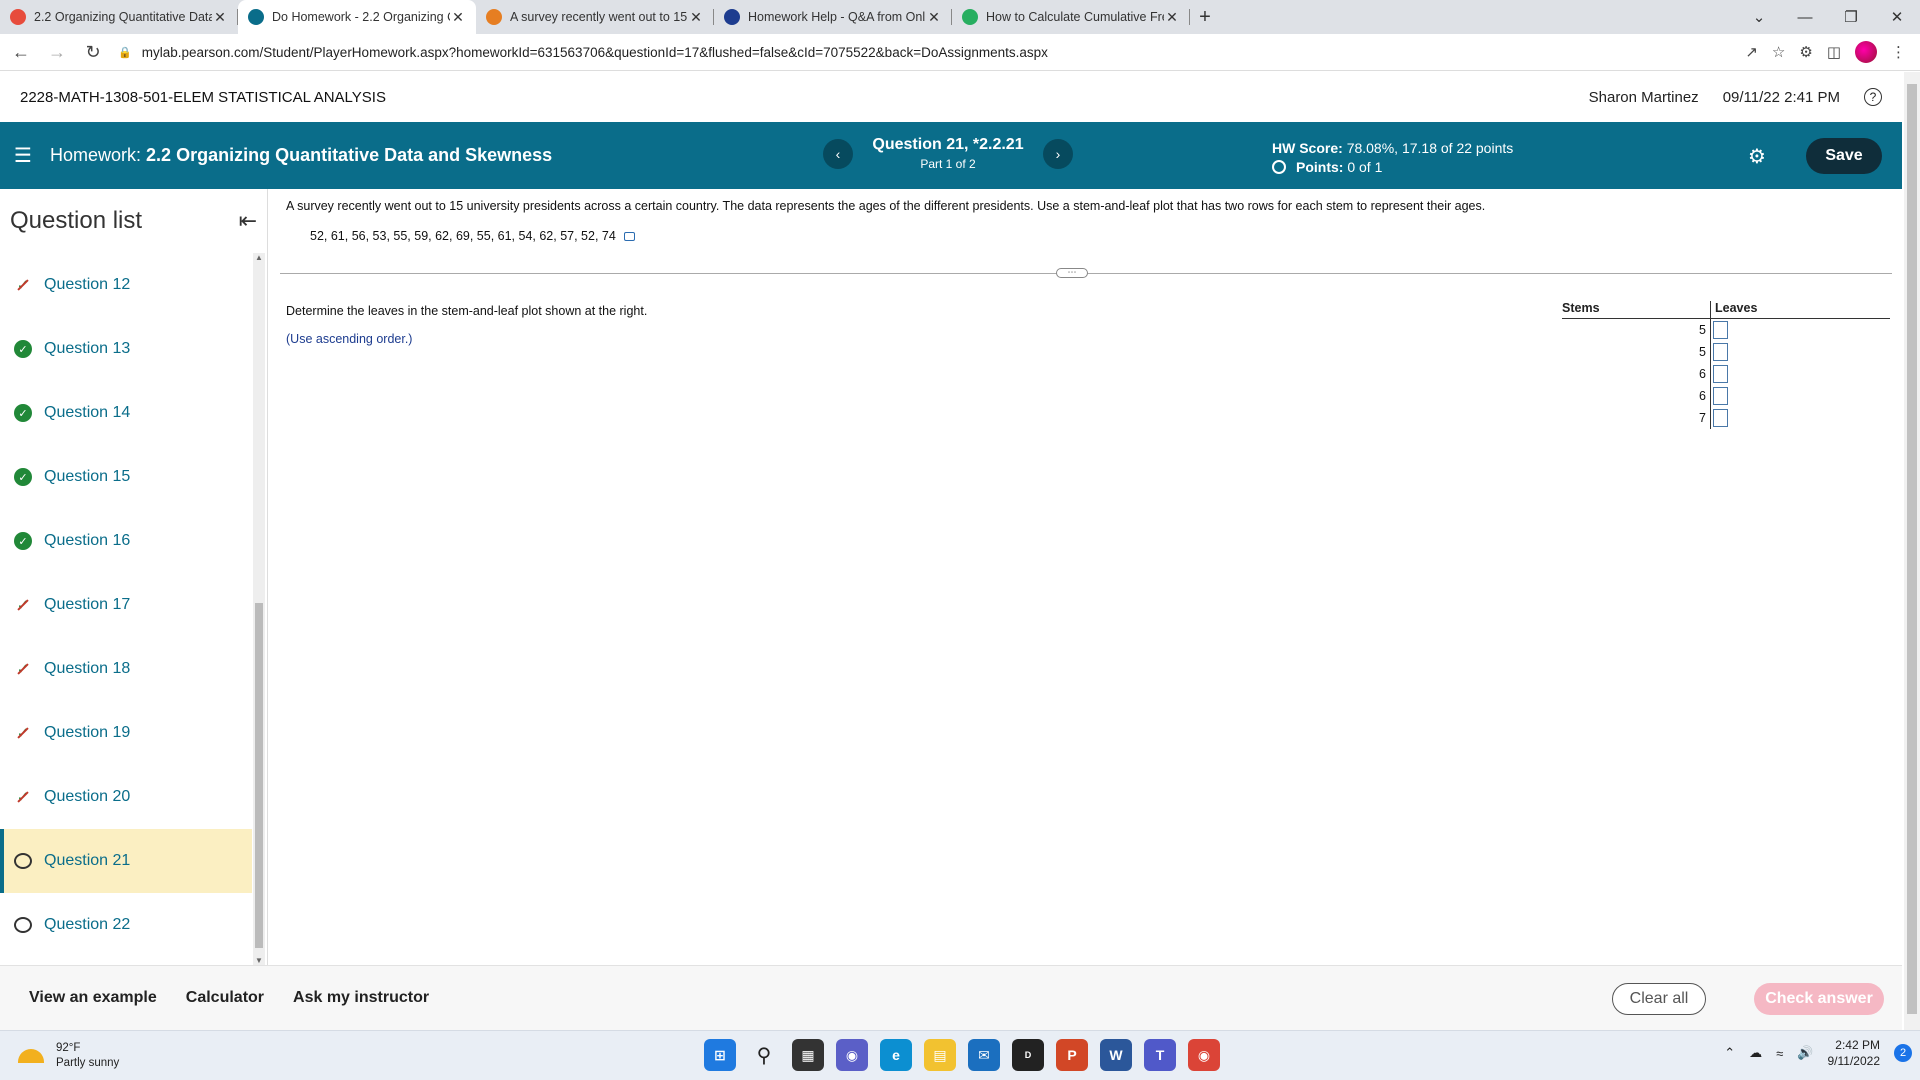 The image size is (1920, 1080). I want to click on question-list-item: ✓ Question 20, so click(126, 797).